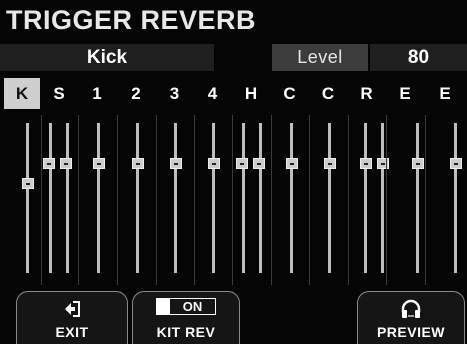 The height and width of the screenshot is (344, 467). I want to click on exit-label: EXIT, so click(72, 332).